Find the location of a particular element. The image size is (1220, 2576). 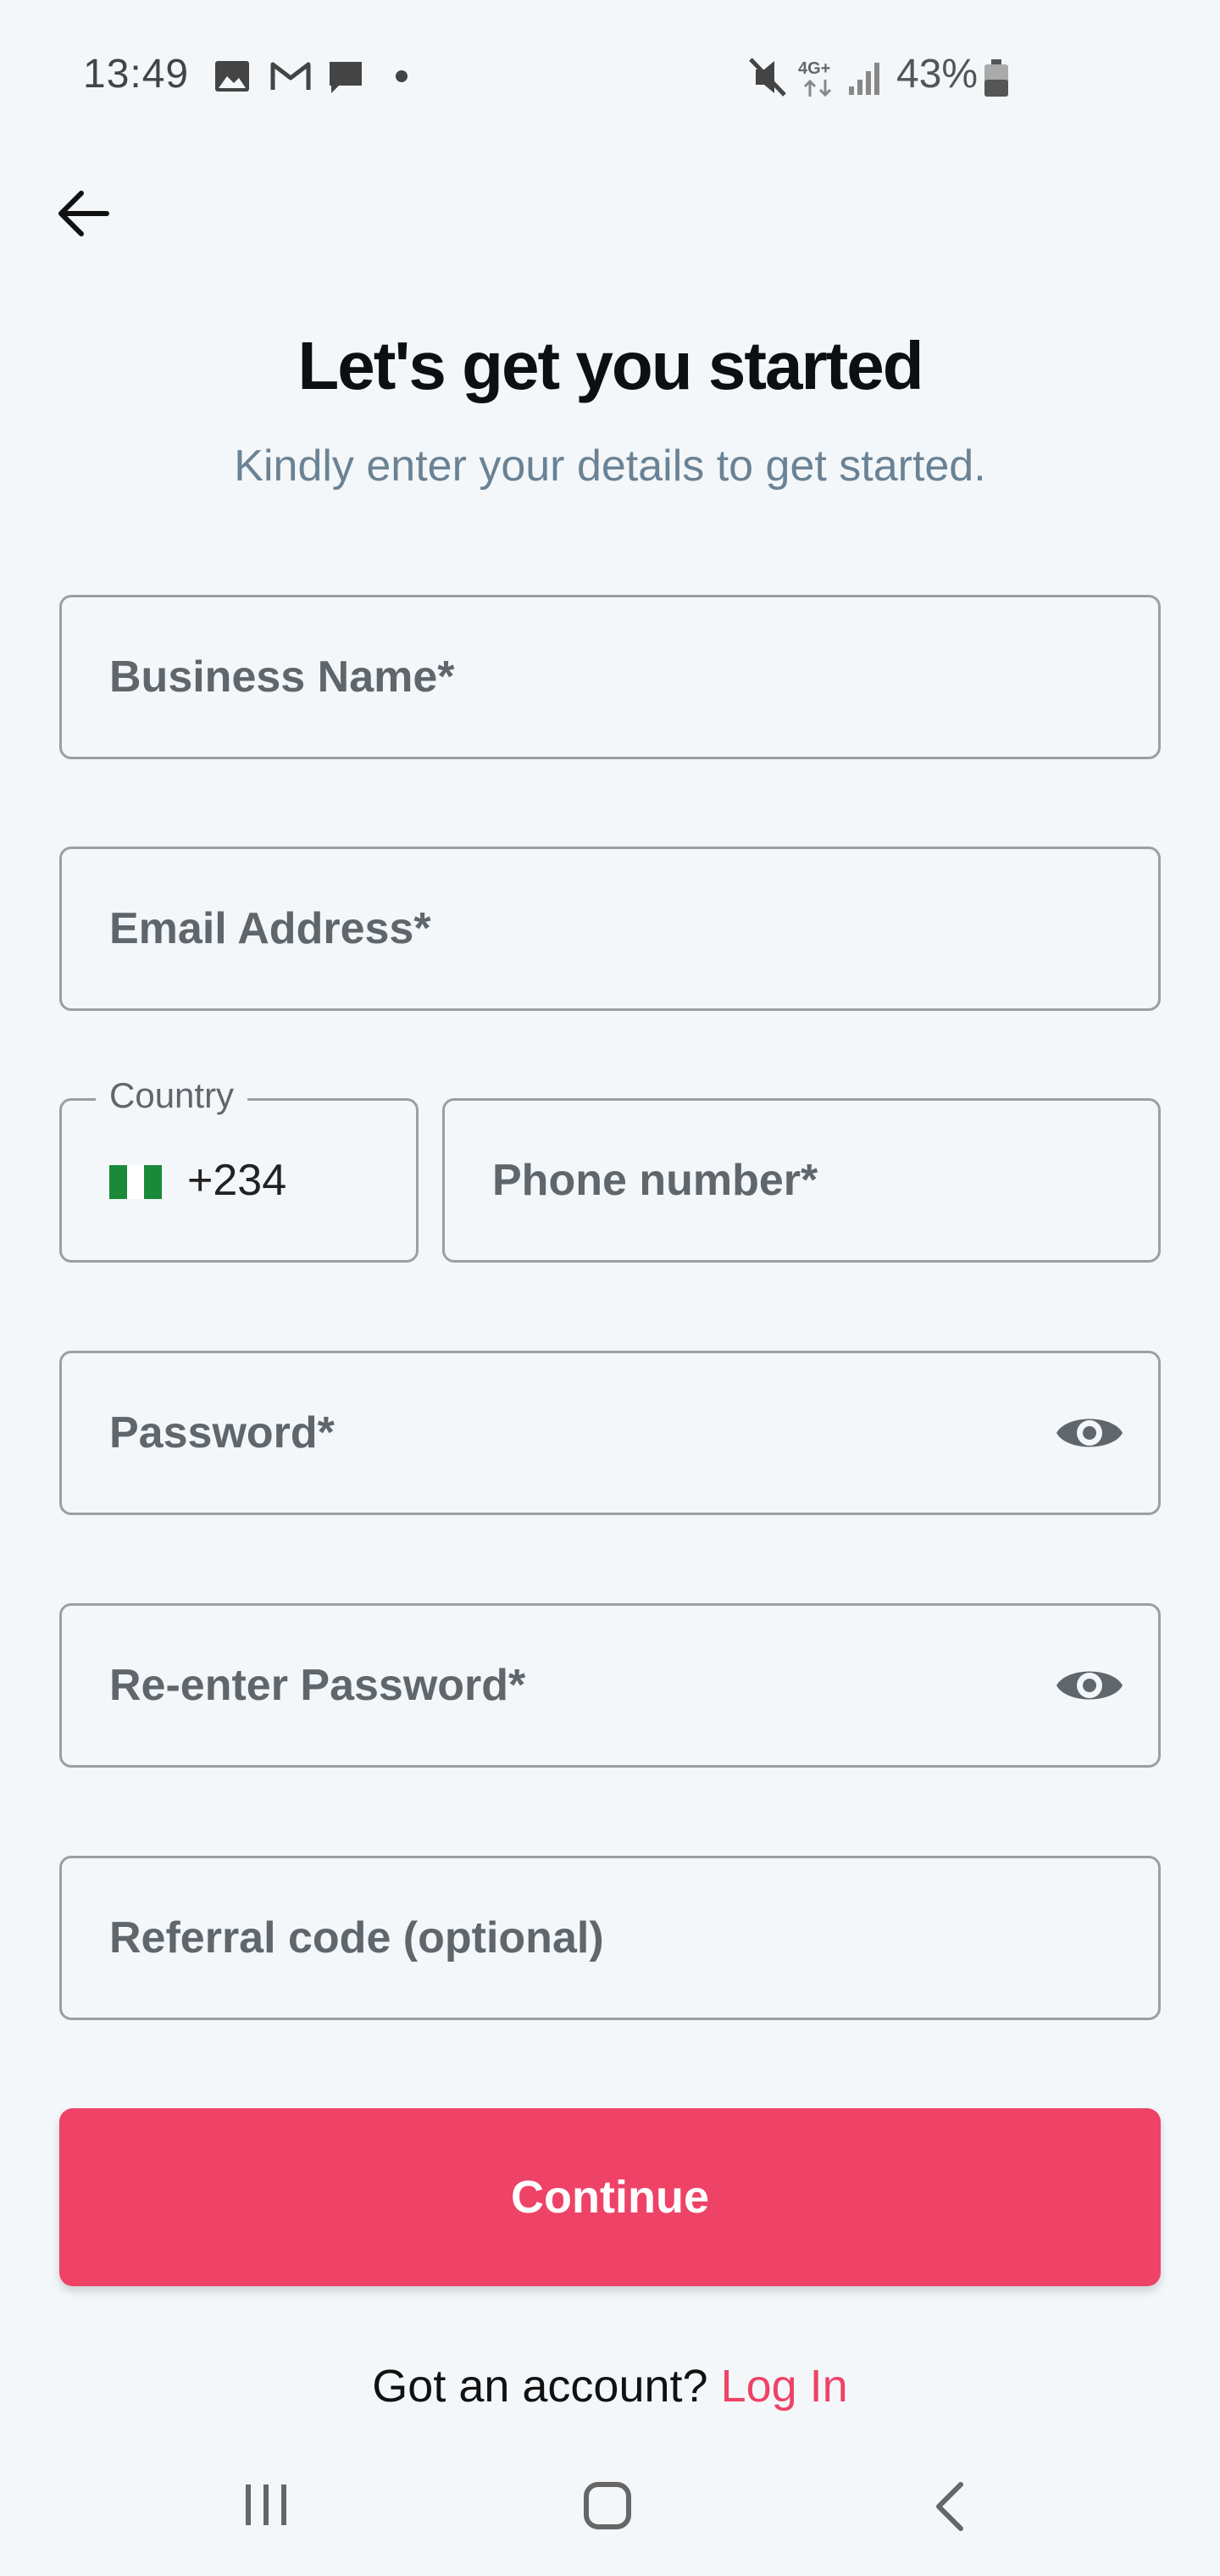

image-icon is located at coordinates (232, 76).